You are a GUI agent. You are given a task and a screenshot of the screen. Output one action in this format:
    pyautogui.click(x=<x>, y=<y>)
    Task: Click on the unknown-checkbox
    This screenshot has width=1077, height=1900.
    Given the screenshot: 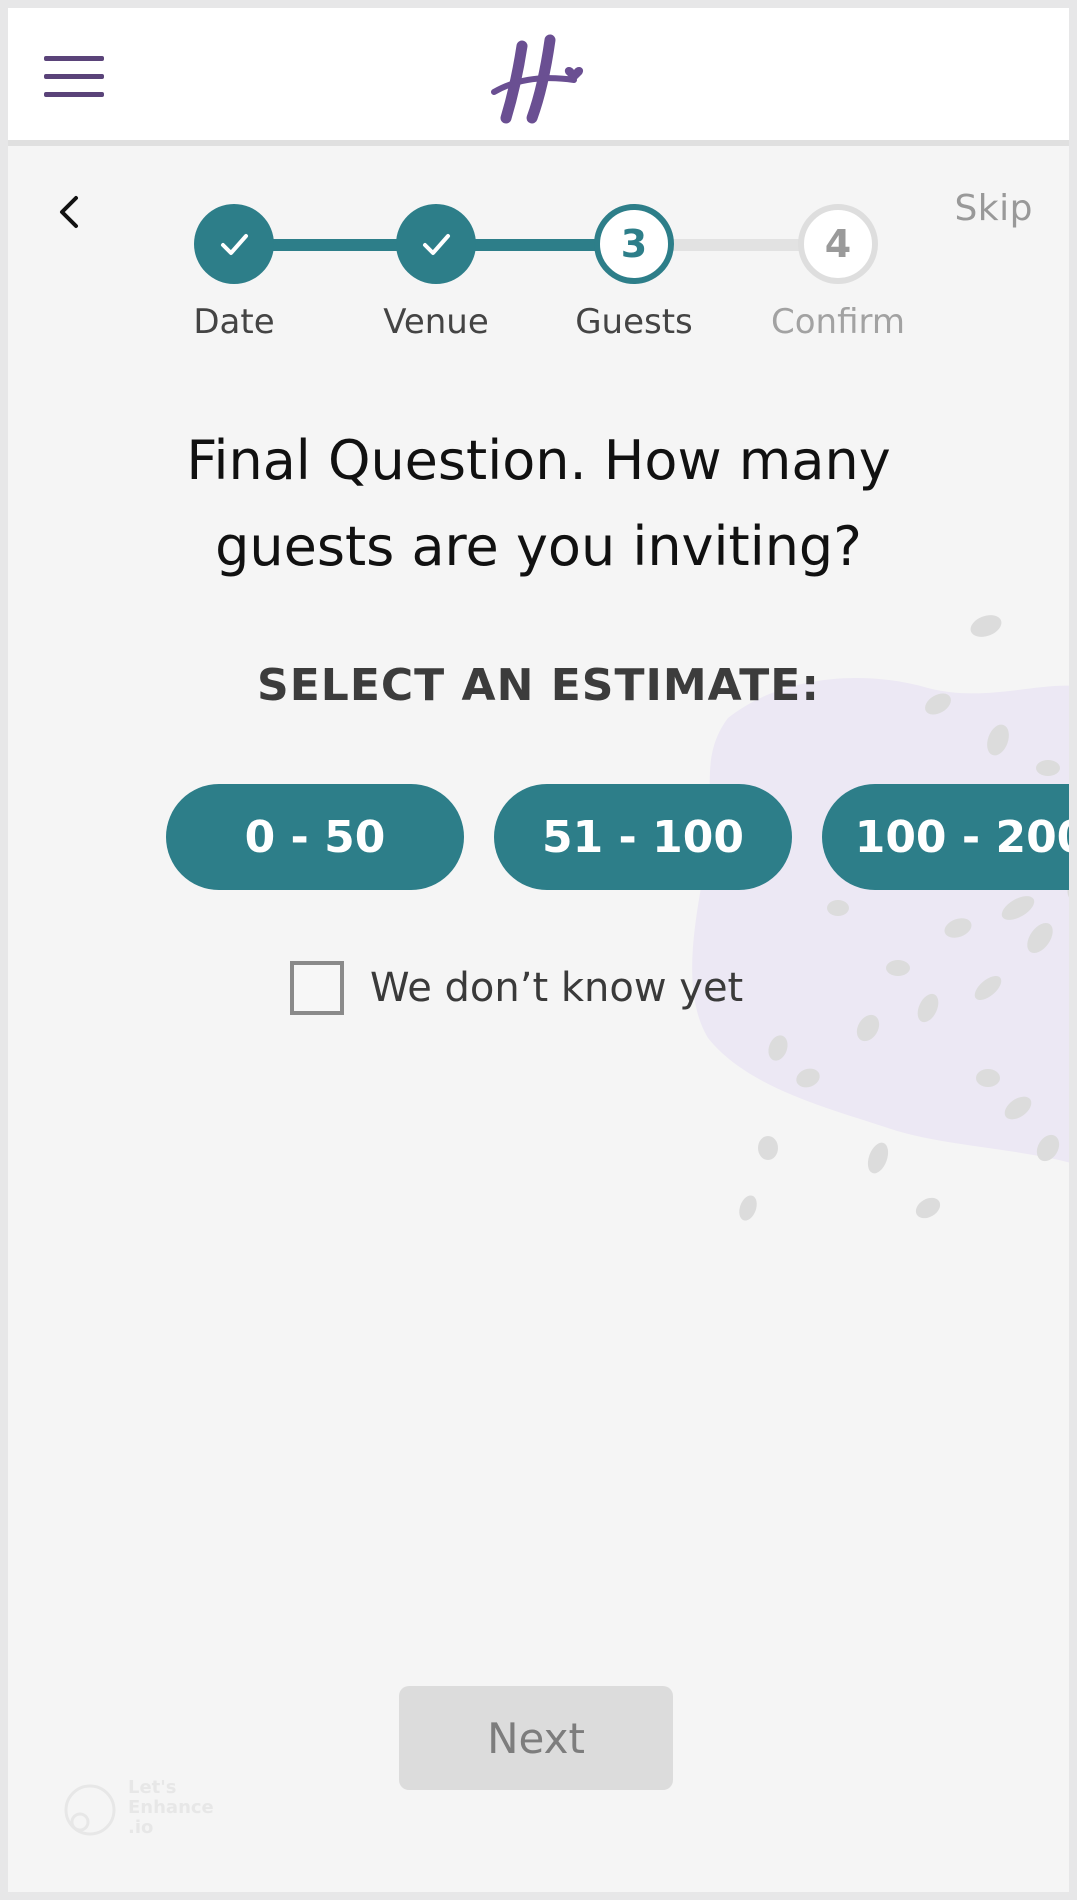 What is the action you would take?
    pyautogui.click(x=317, y=988)
    